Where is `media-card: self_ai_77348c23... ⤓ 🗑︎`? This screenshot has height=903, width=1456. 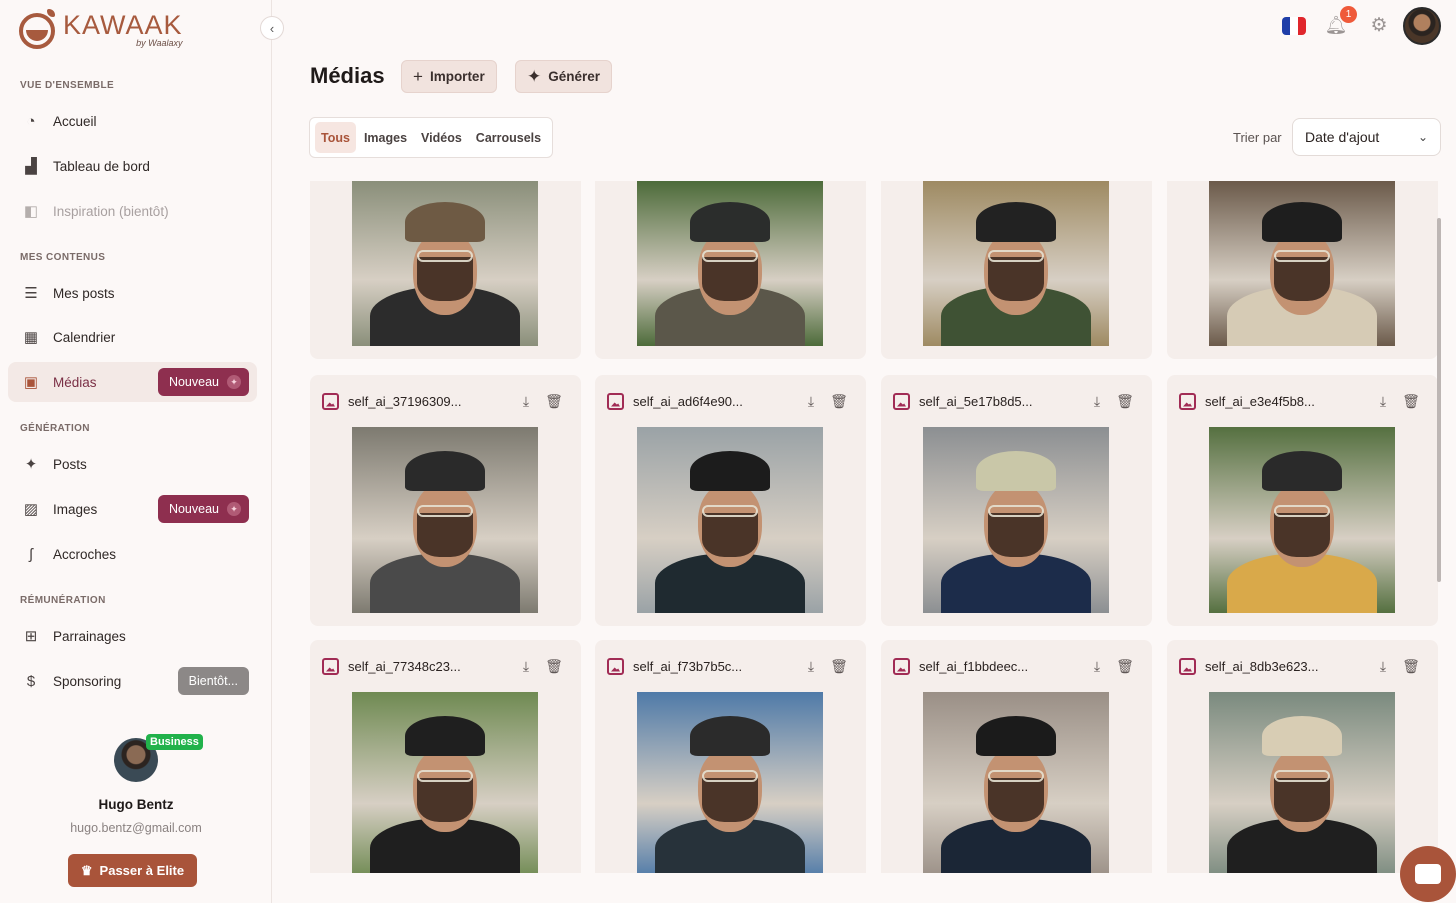 media-card: self_ai_77348c23... ⤓ 🗑︎ is located at coordinates (445, 756).